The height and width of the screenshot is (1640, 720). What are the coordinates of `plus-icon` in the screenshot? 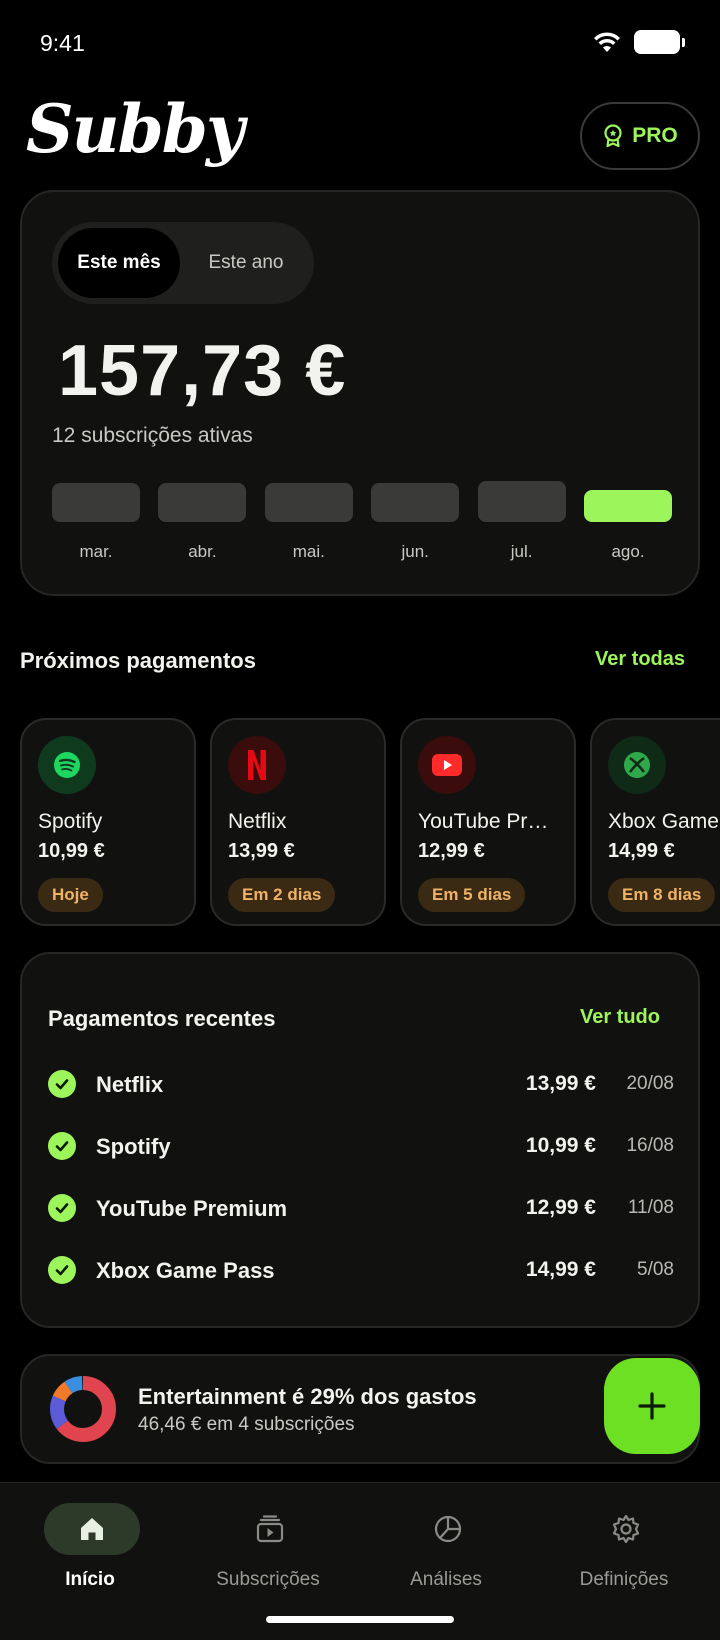 It's located at (652, 1406).